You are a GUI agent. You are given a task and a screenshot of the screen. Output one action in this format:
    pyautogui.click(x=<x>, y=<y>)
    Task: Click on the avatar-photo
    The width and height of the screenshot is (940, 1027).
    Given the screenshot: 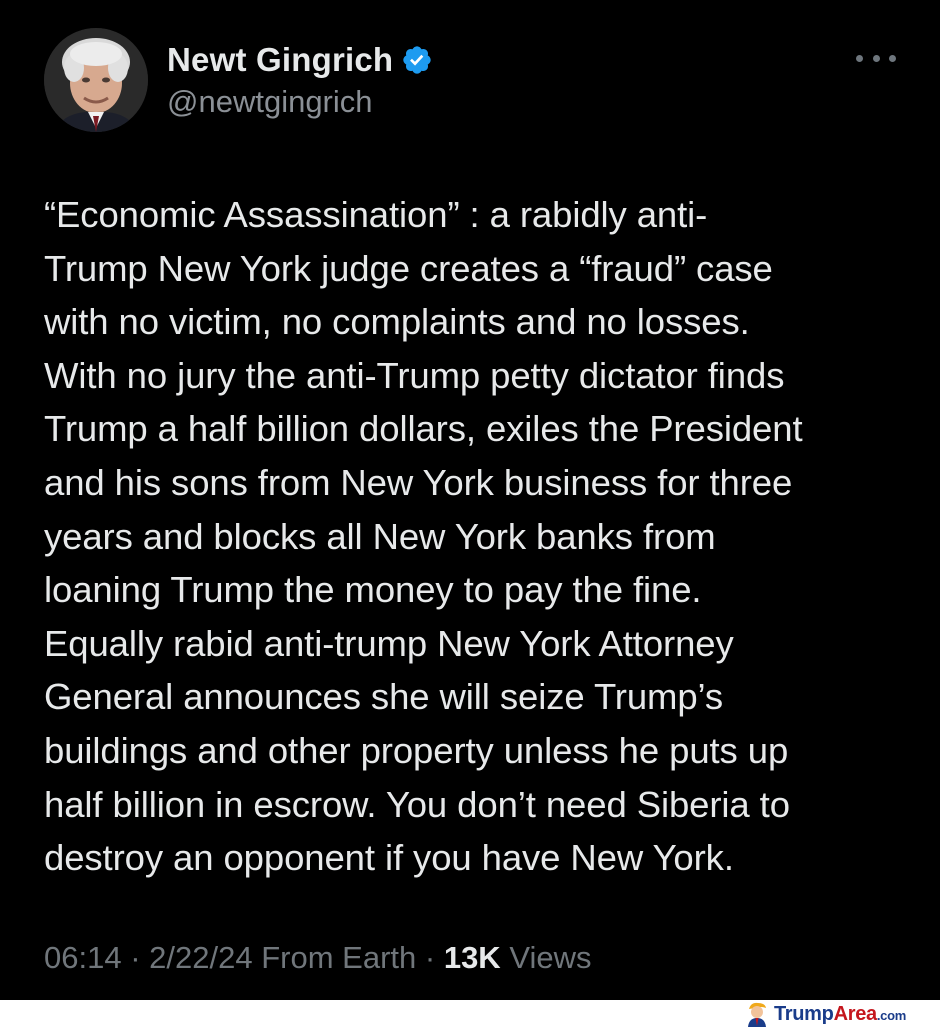 What is the action you would take?
    pyautogui.click(x=96, y=80)
    